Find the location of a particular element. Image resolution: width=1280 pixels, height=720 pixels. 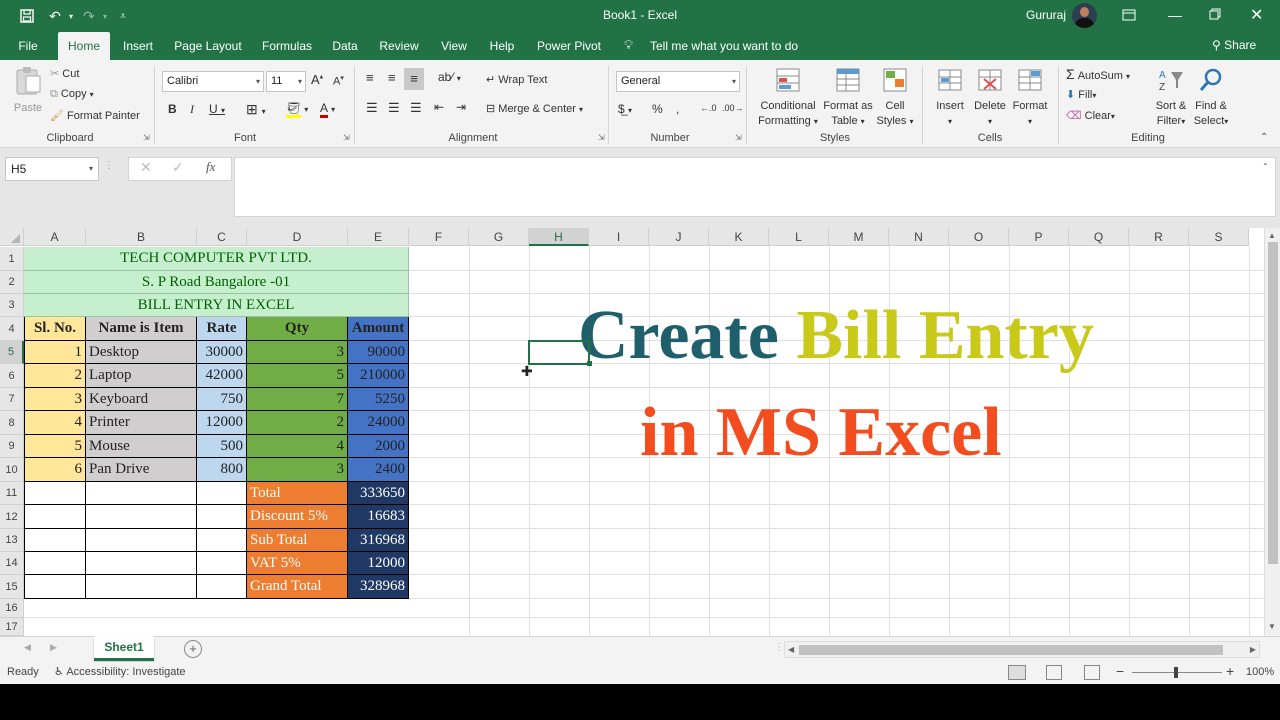

cell-item-name: Keyboard is located at coordinates (141, 399).